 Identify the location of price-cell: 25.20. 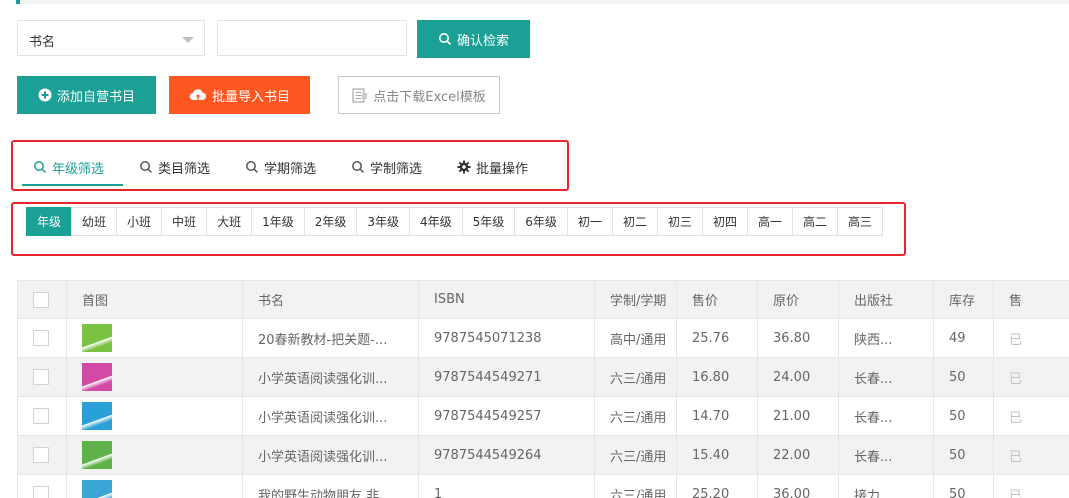
(717, 486).